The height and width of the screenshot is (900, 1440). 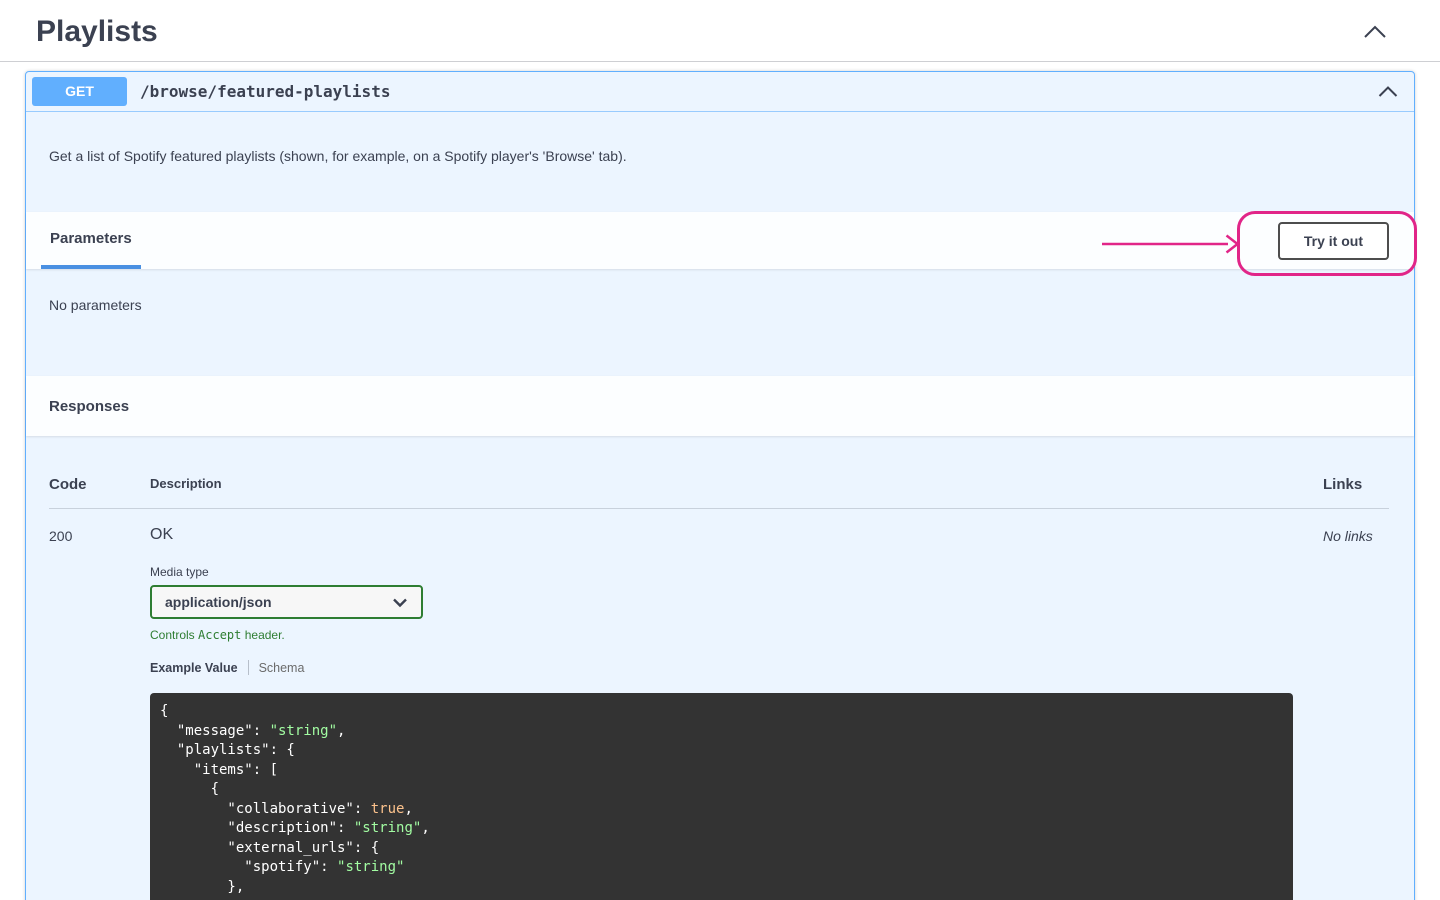 I want to click on example-schema-tabs: Example Value Schema, so click(x=736, y=667).